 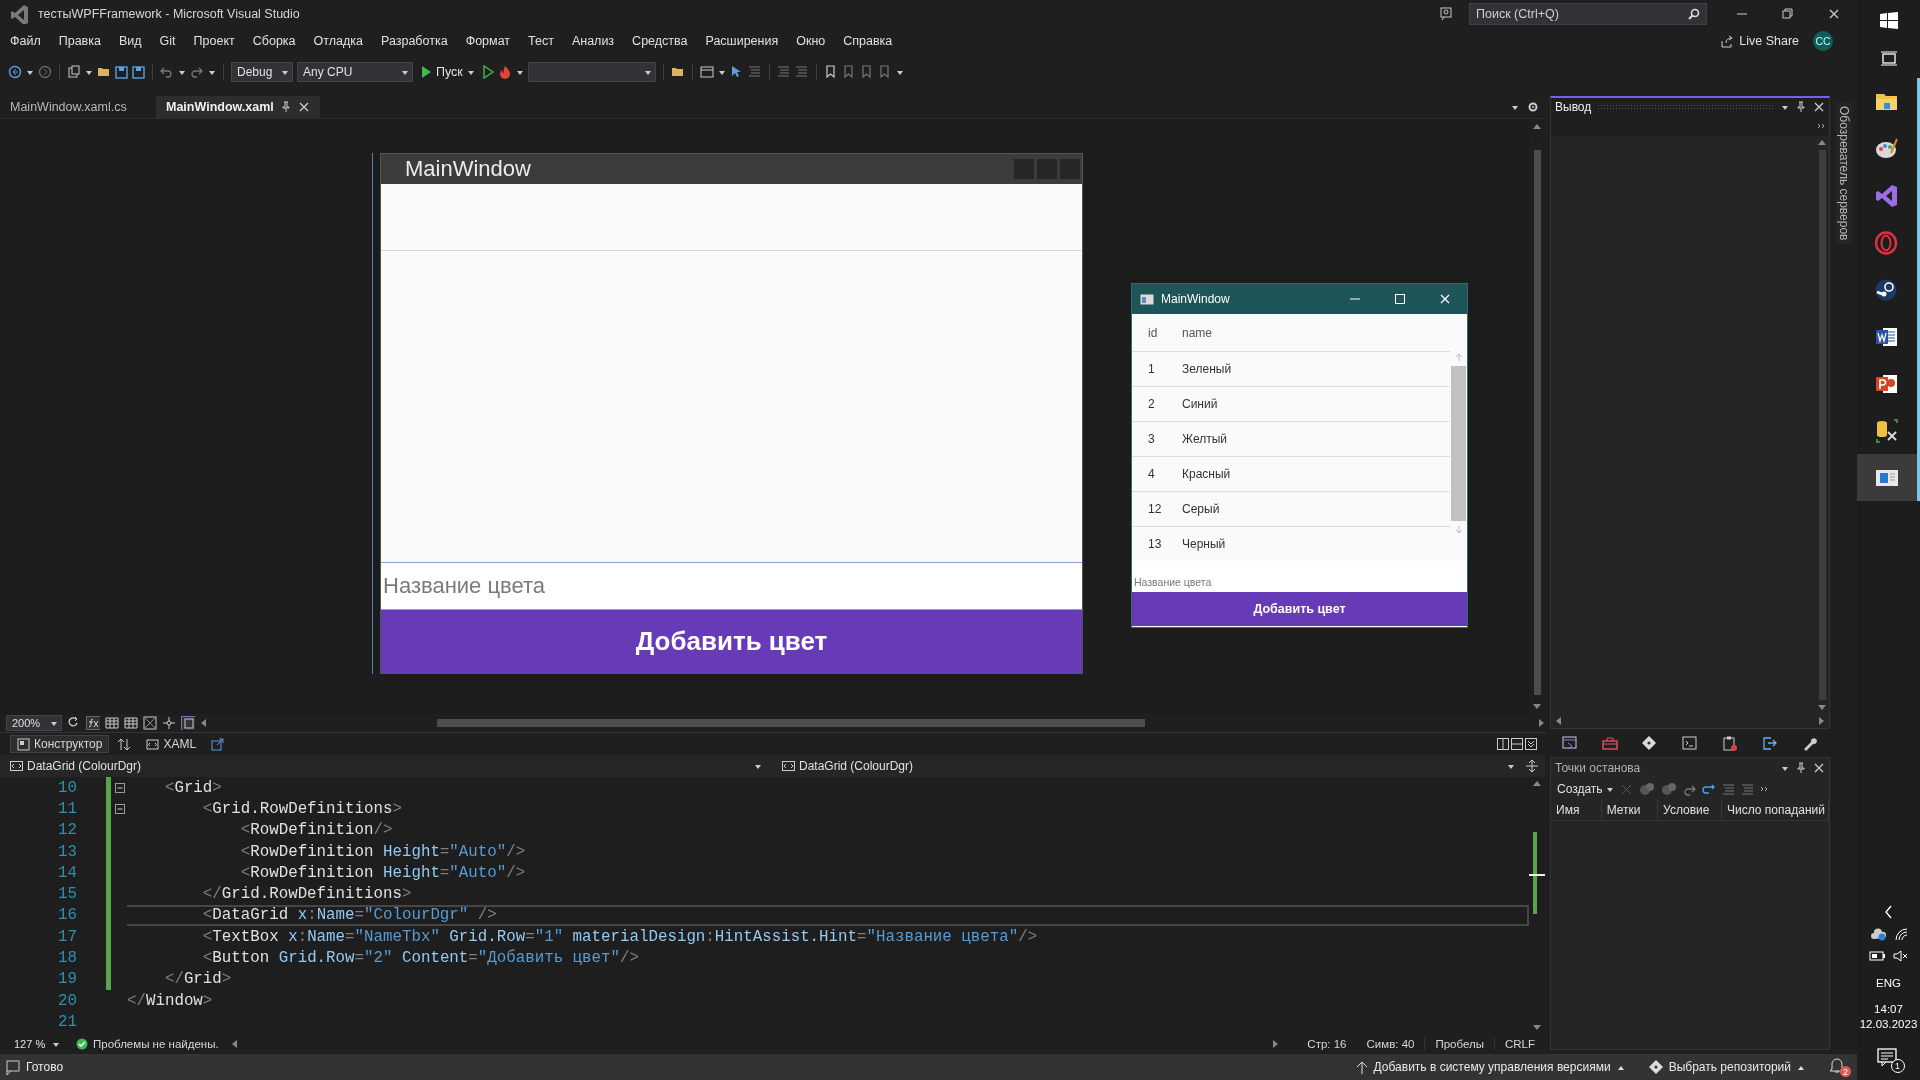 What do you see at coordinates (447, 72) in the screenshot?
I see `start-button: Пуск` at bounding box center [447, 72].